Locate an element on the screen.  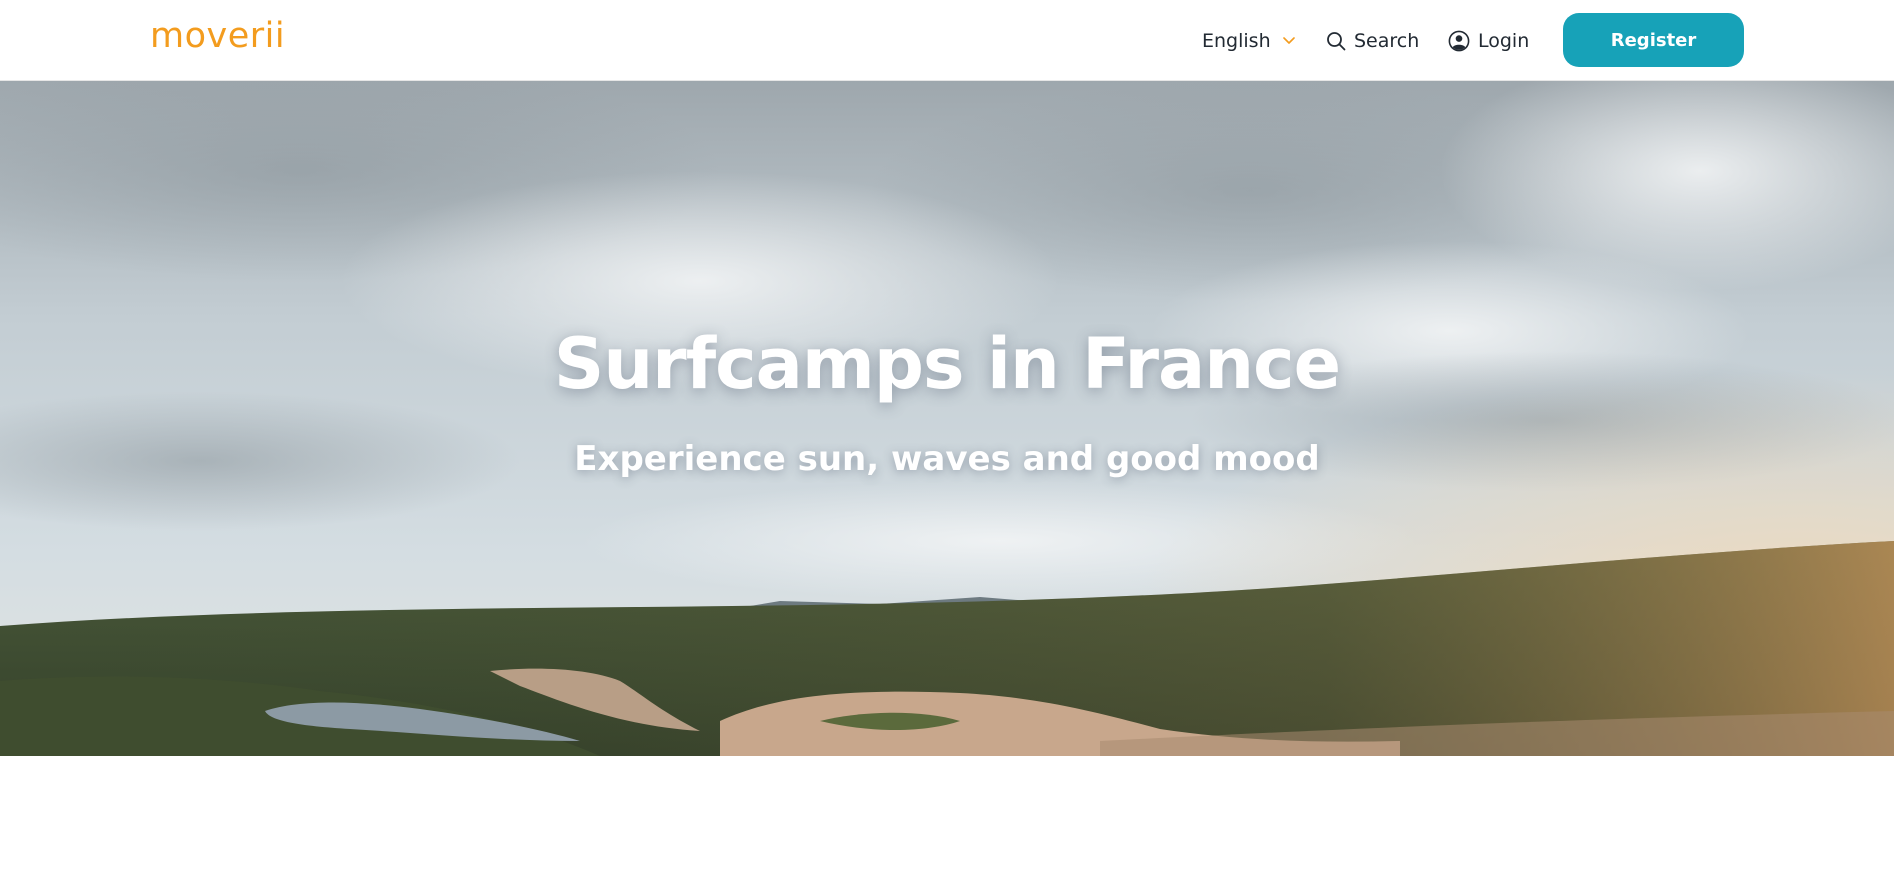
logo-text: moverii is located at coordinates (218, 36).